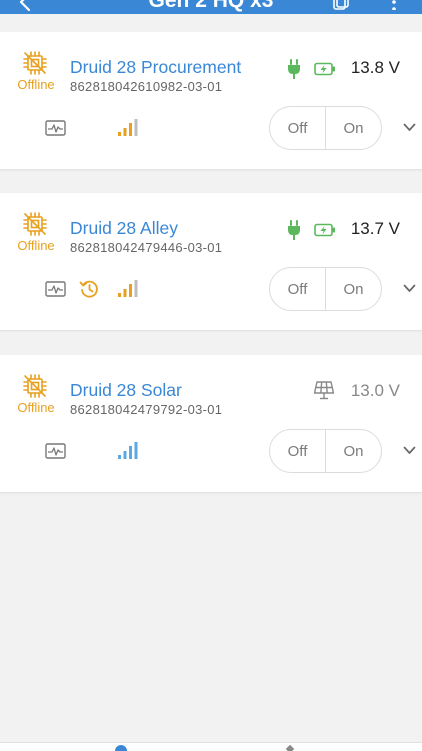  Describe the element at coordinates (124, 228) in the screenshot. I see `device-name: Druid 28 Alley` at that location.